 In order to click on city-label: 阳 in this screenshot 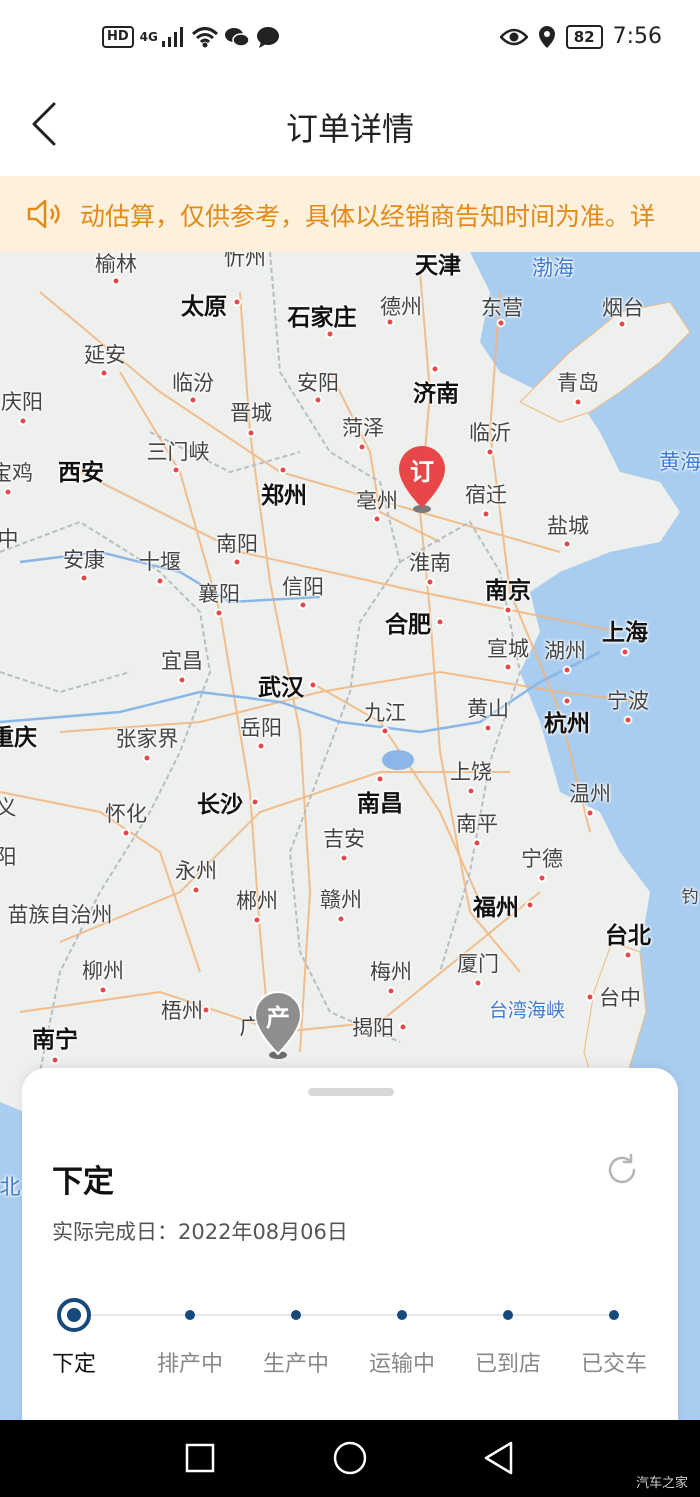, I will do `click(8, 857)`.